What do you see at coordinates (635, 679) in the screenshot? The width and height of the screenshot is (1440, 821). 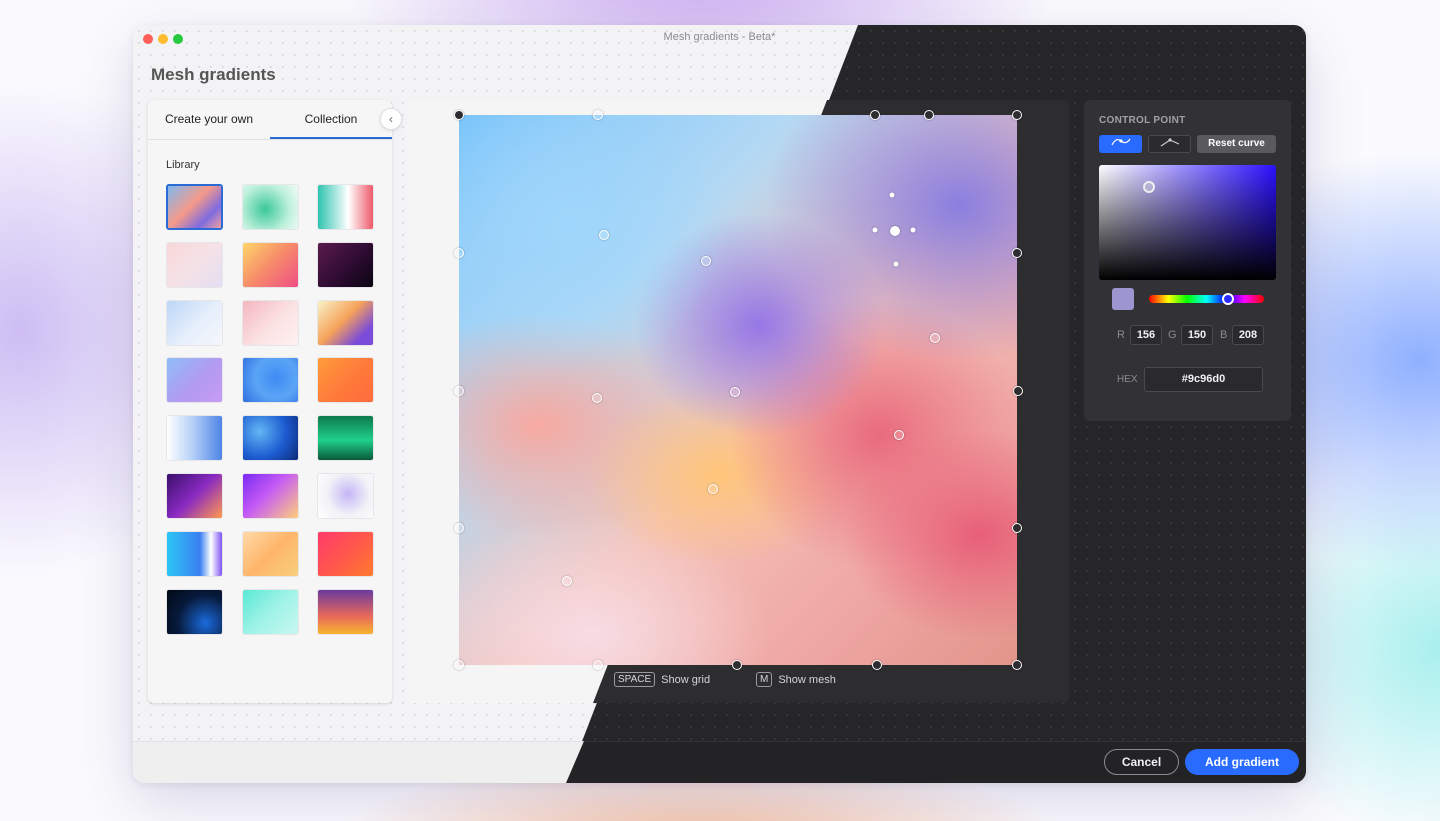 I see `space-key: SPACE` at bounding box center [635, 679].